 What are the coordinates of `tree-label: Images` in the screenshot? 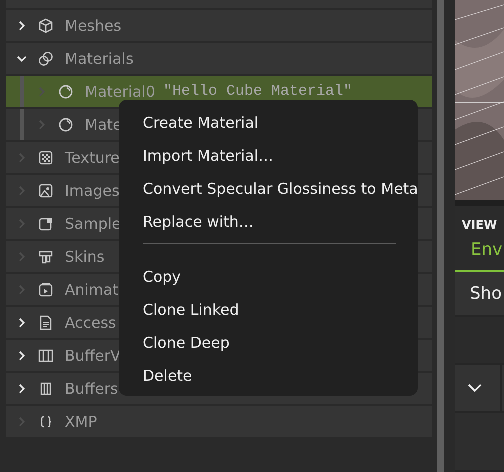 It's located at (92, 191).